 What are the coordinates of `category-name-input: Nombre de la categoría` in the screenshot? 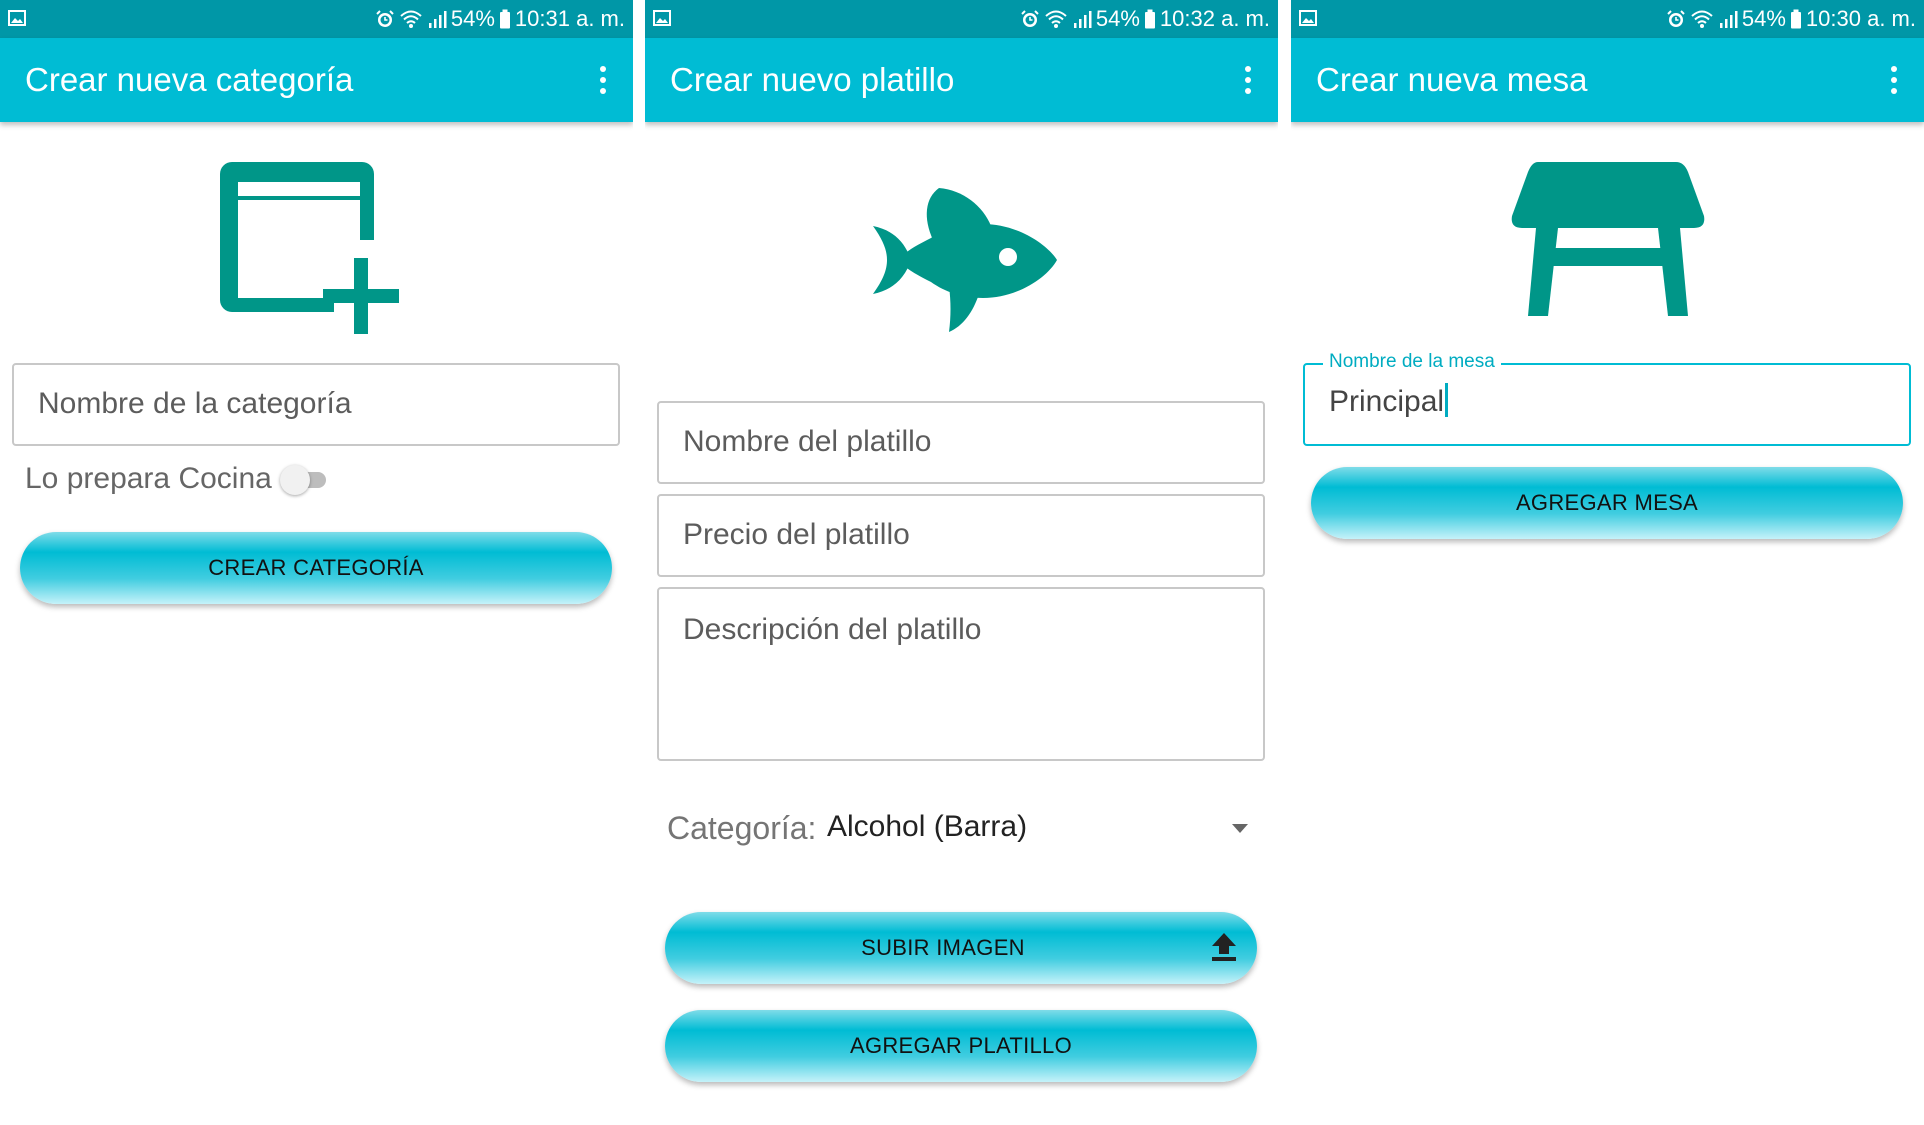 It's located at (316, 404).